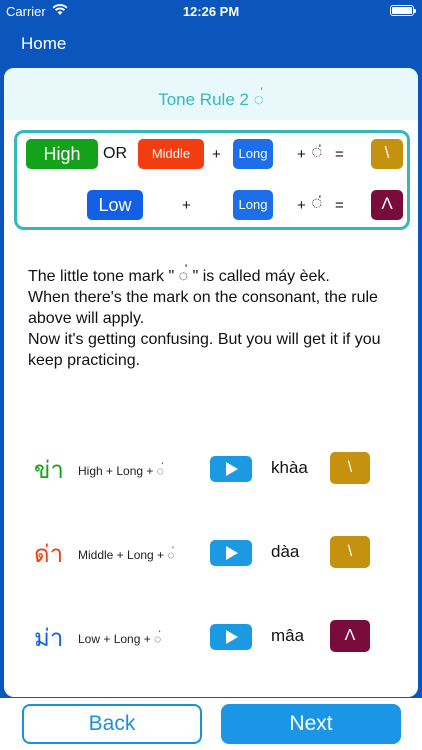  Describe the element at coordinates (115, 153) in the screenshot. I see `or-label: OR` at that location.